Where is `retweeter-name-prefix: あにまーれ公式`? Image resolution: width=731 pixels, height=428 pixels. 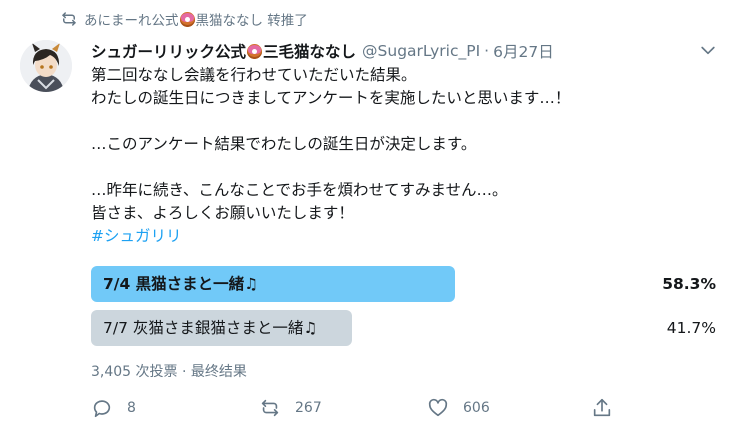
retweeter-name-prefix: あにまーれ公式 is located at coordinates (131, 21).